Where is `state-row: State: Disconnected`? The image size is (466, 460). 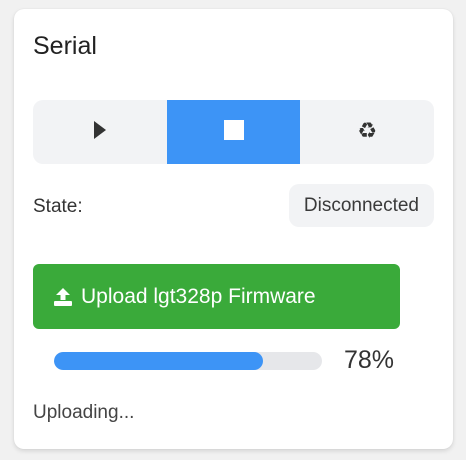
state-row: State: Disconnected is located at coordinates (233, 206).